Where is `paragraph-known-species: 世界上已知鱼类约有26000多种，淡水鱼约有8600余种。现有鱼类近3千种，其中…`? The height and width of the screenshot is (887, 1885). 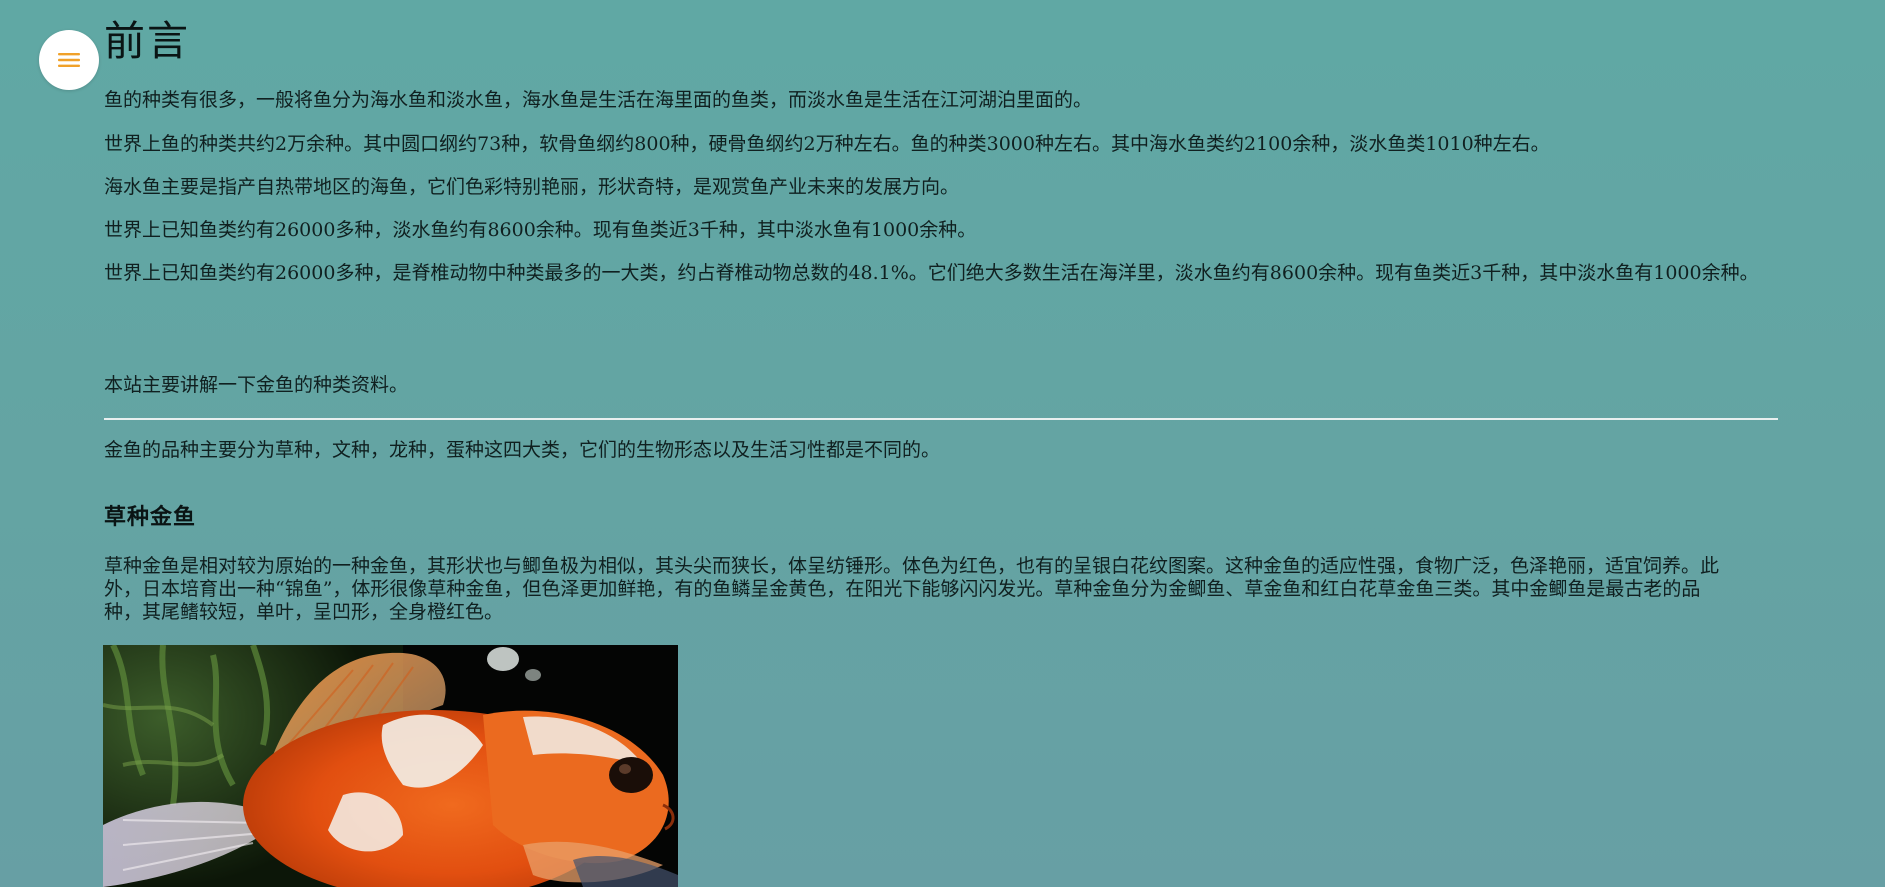 paragraph-known-species: 世界上已知鱼类约有26000多种，淡水鱼约有8600余种。现有鱼类近3千种，其中… is located at coordinates (540, 230).